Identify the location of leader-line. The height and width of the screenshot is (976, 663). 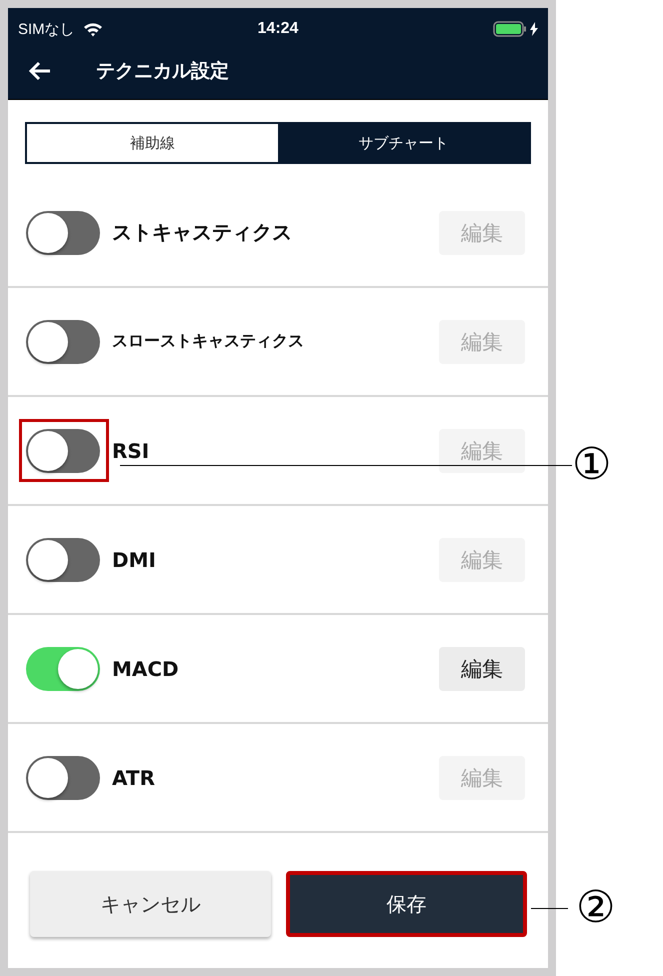
(549, 908).